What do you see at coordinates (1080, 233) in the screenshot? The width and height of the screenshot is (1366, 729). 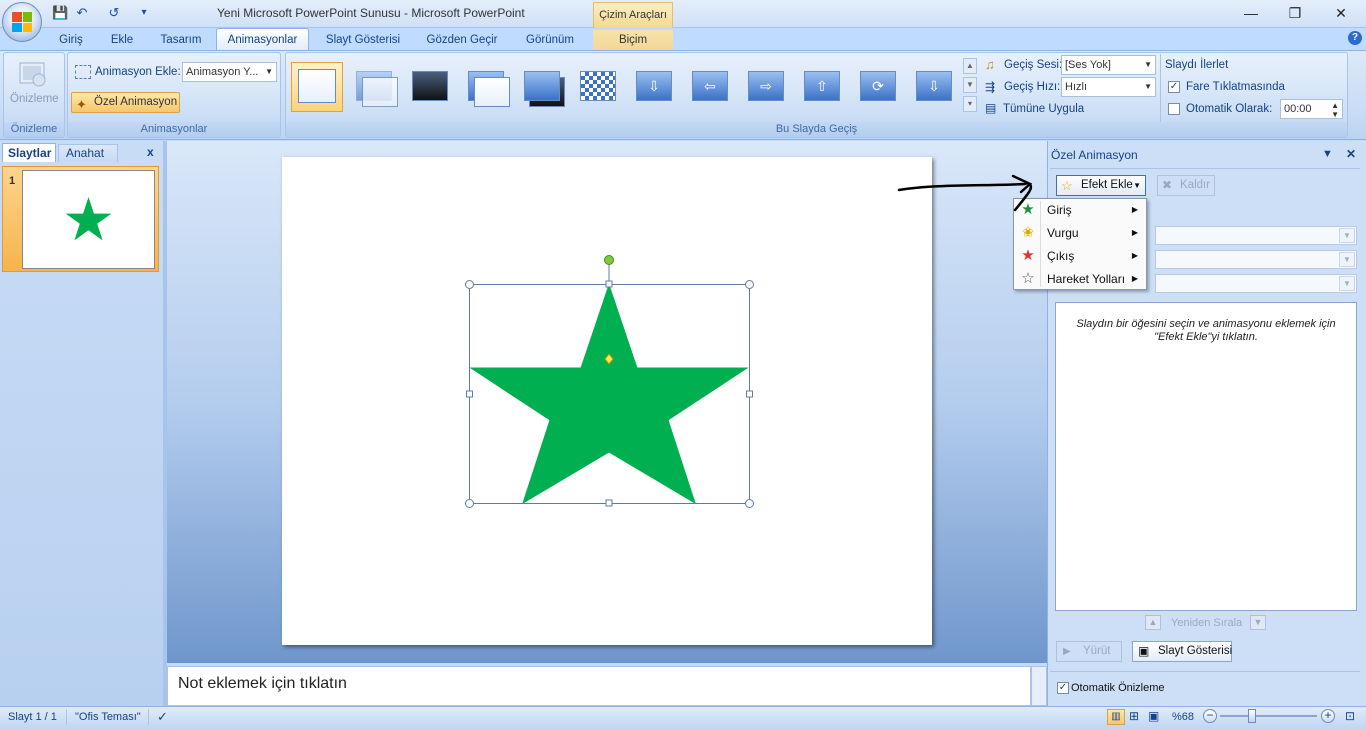 I see `menu-item-emphasis: ✬ Vurgu ▶` at bounding box center [1080, 233].